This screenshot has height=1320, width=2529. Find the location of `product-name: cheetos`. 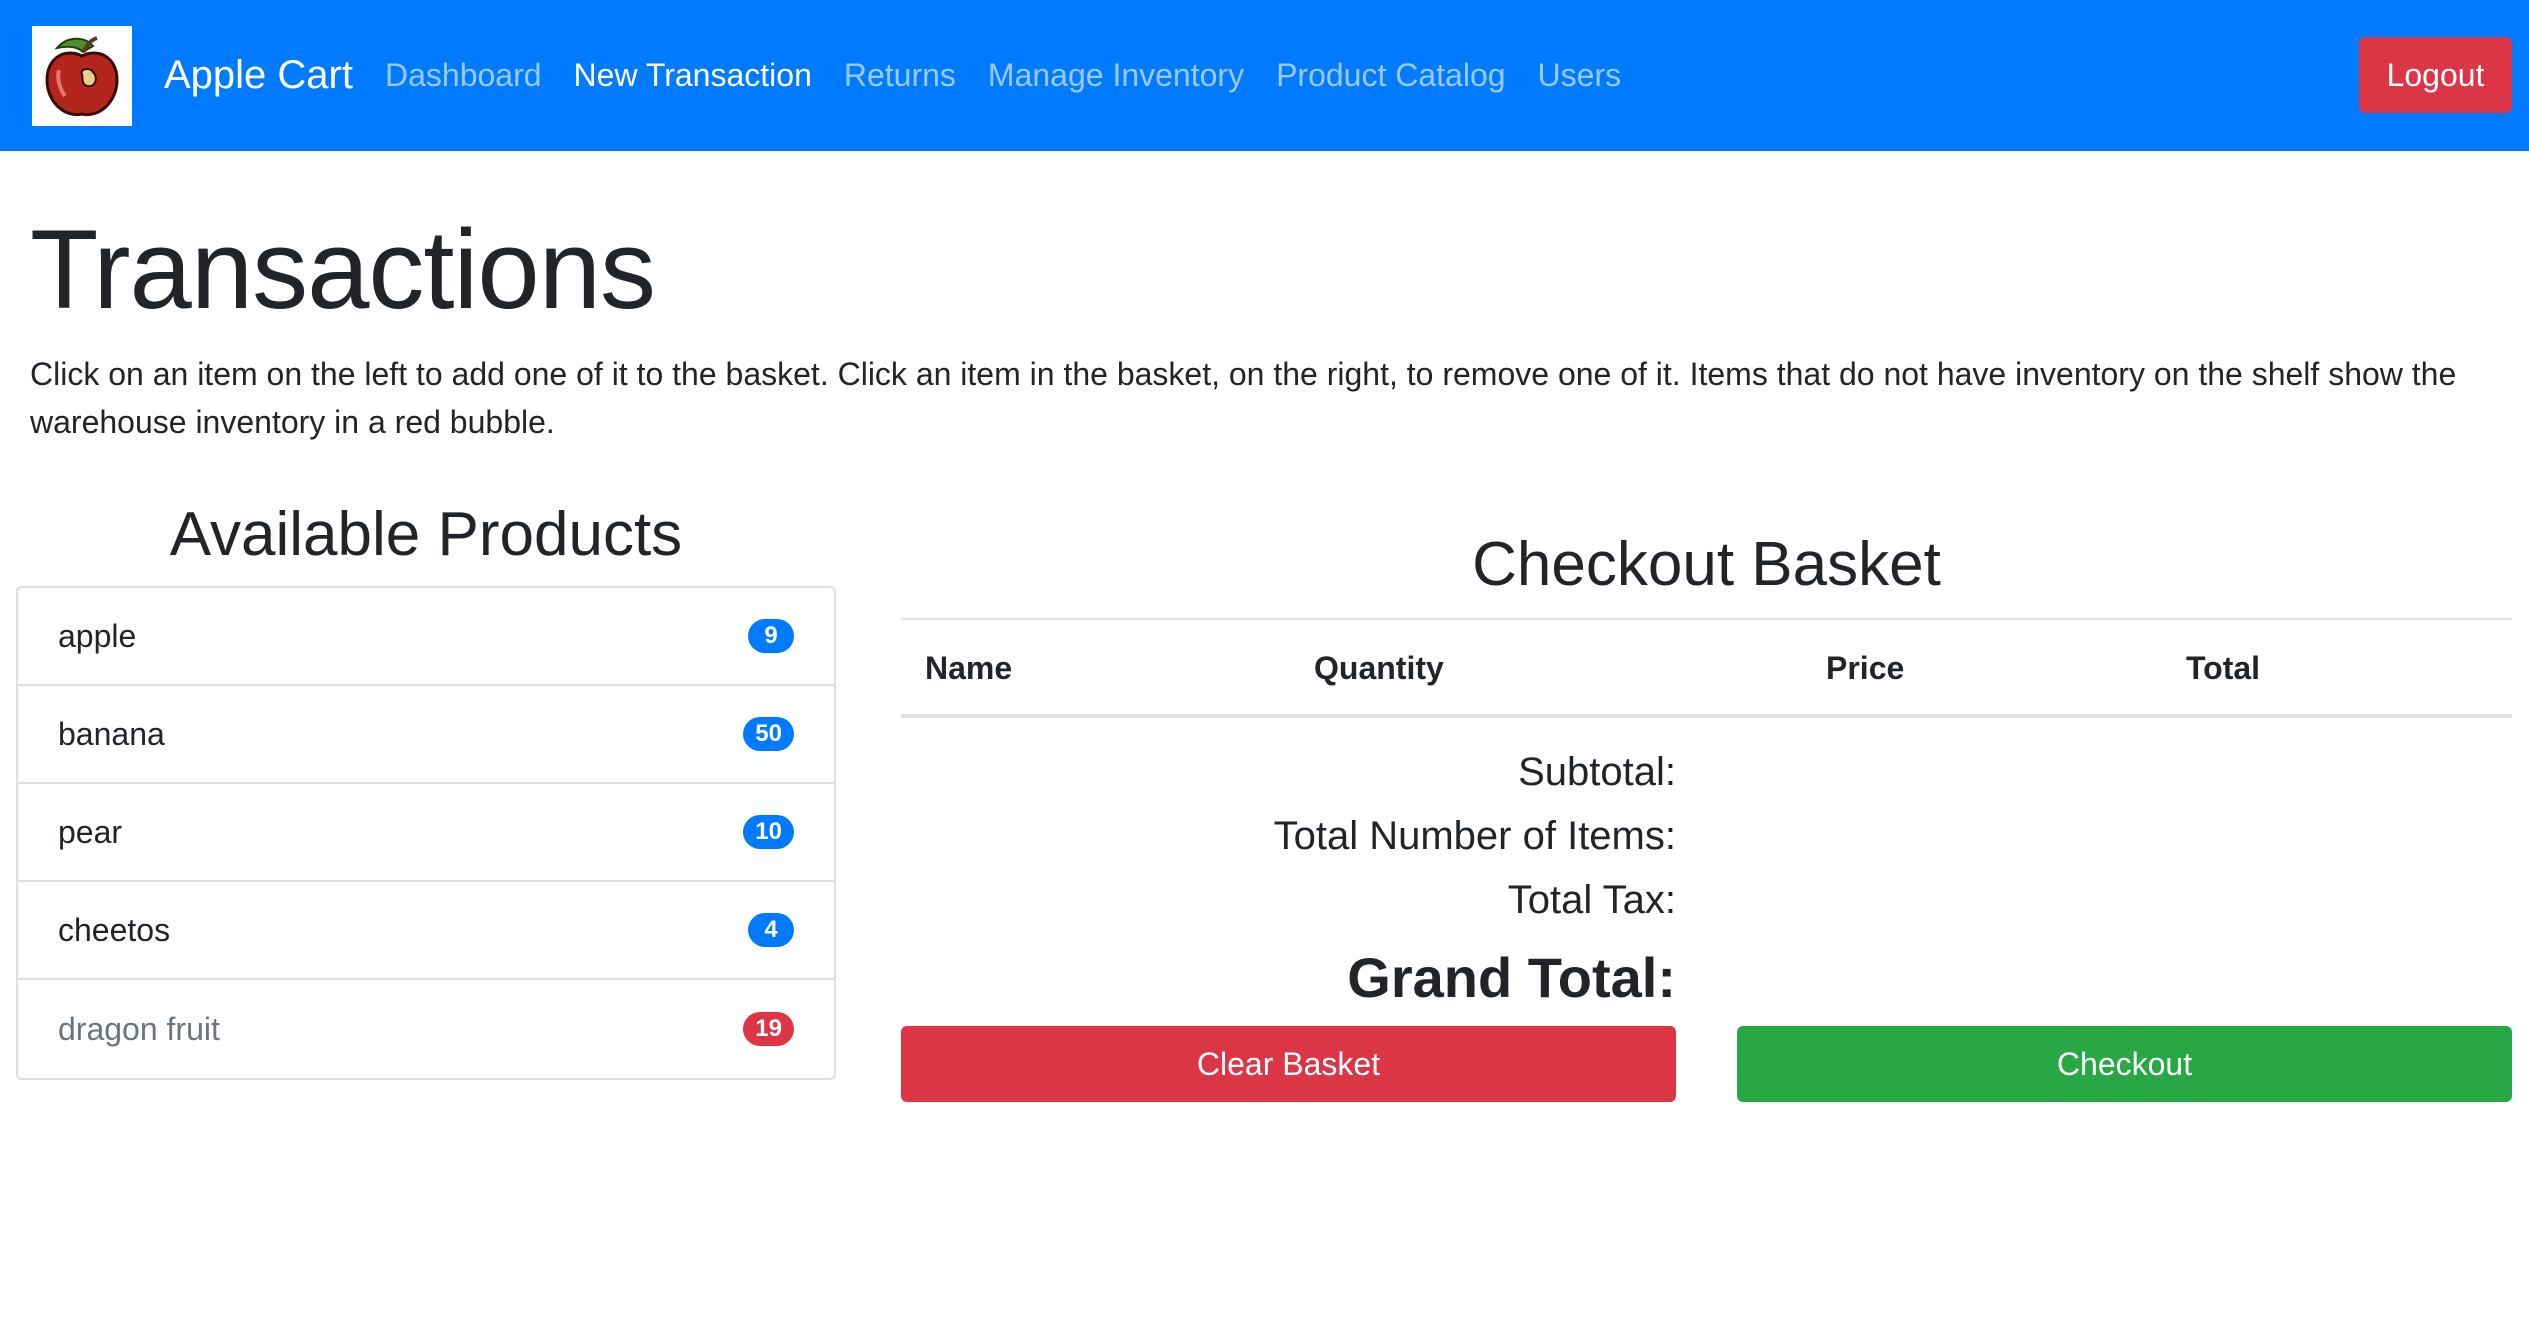

product-name: cheetos is located at coordinates (114, 929).